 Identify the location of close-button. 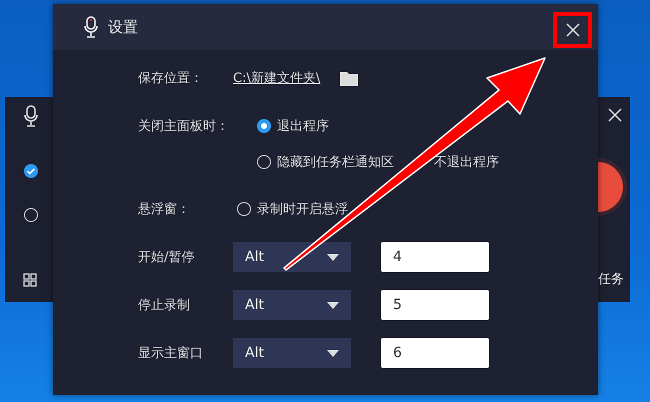
(572, 30).